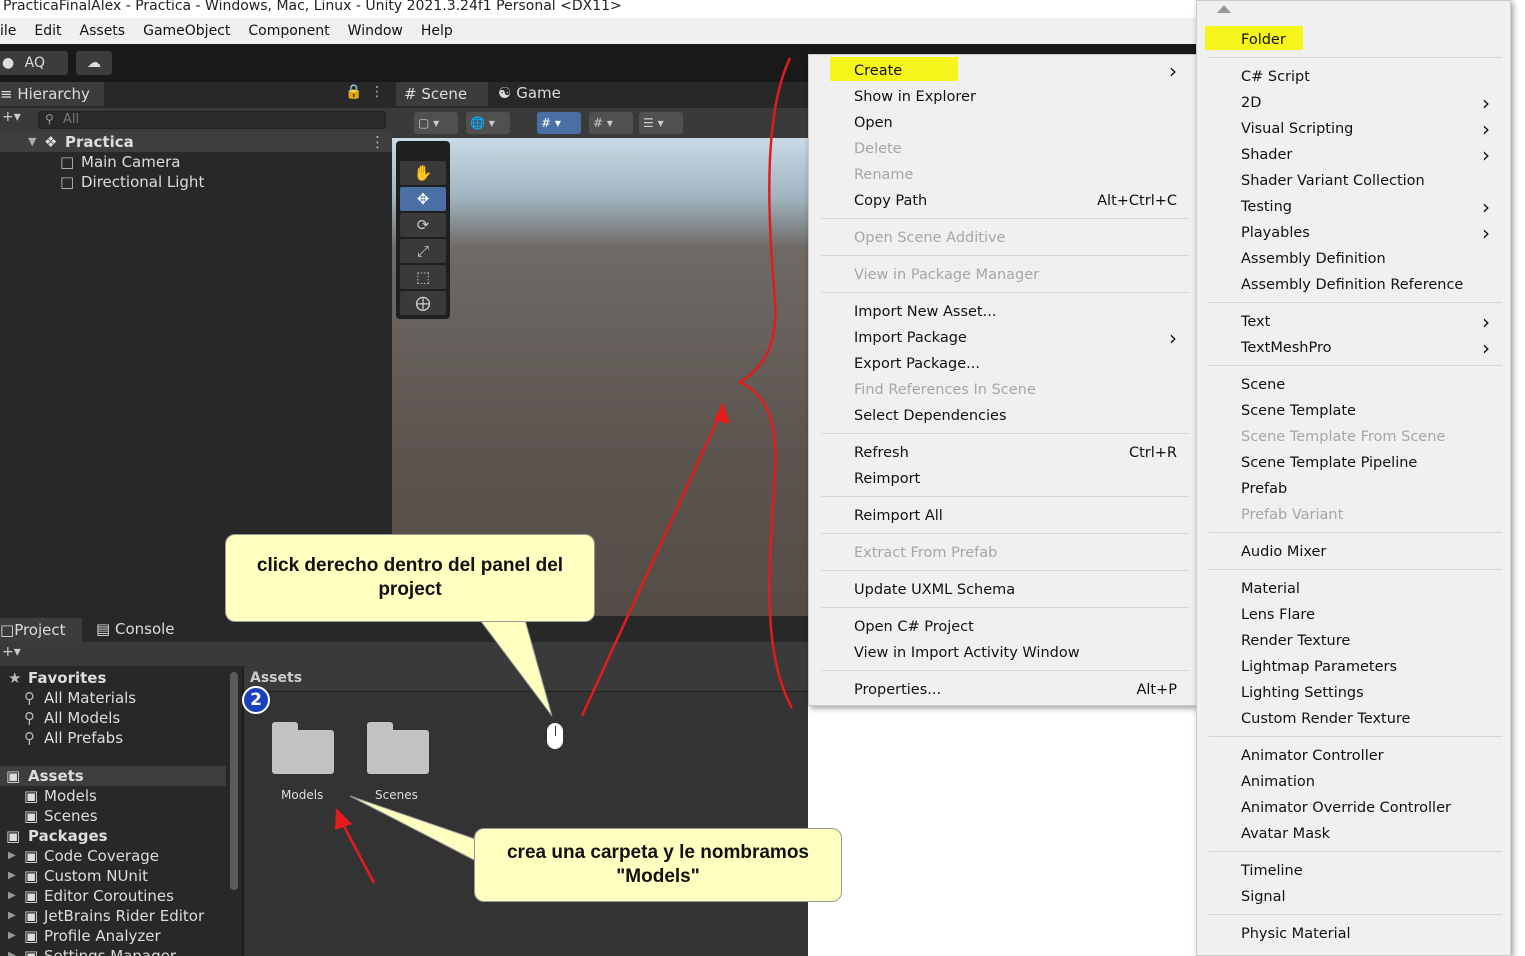 Image resolution: width=1525 pixels, height=956 pixels. What do you see at coordinates (1365, 615) in the screenshot?
I see `menu-item-lens-flare: Lens Flare` at bounding box center [1365, 615].